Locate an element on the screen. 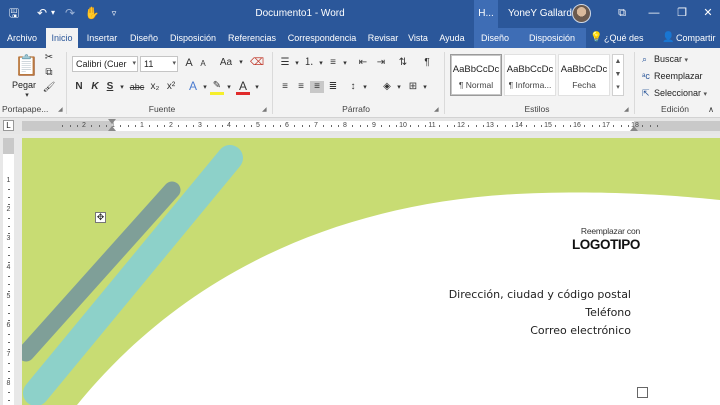 The image size is (720, 405). justify-icon: ≣ is located at coordinates (333, 87).